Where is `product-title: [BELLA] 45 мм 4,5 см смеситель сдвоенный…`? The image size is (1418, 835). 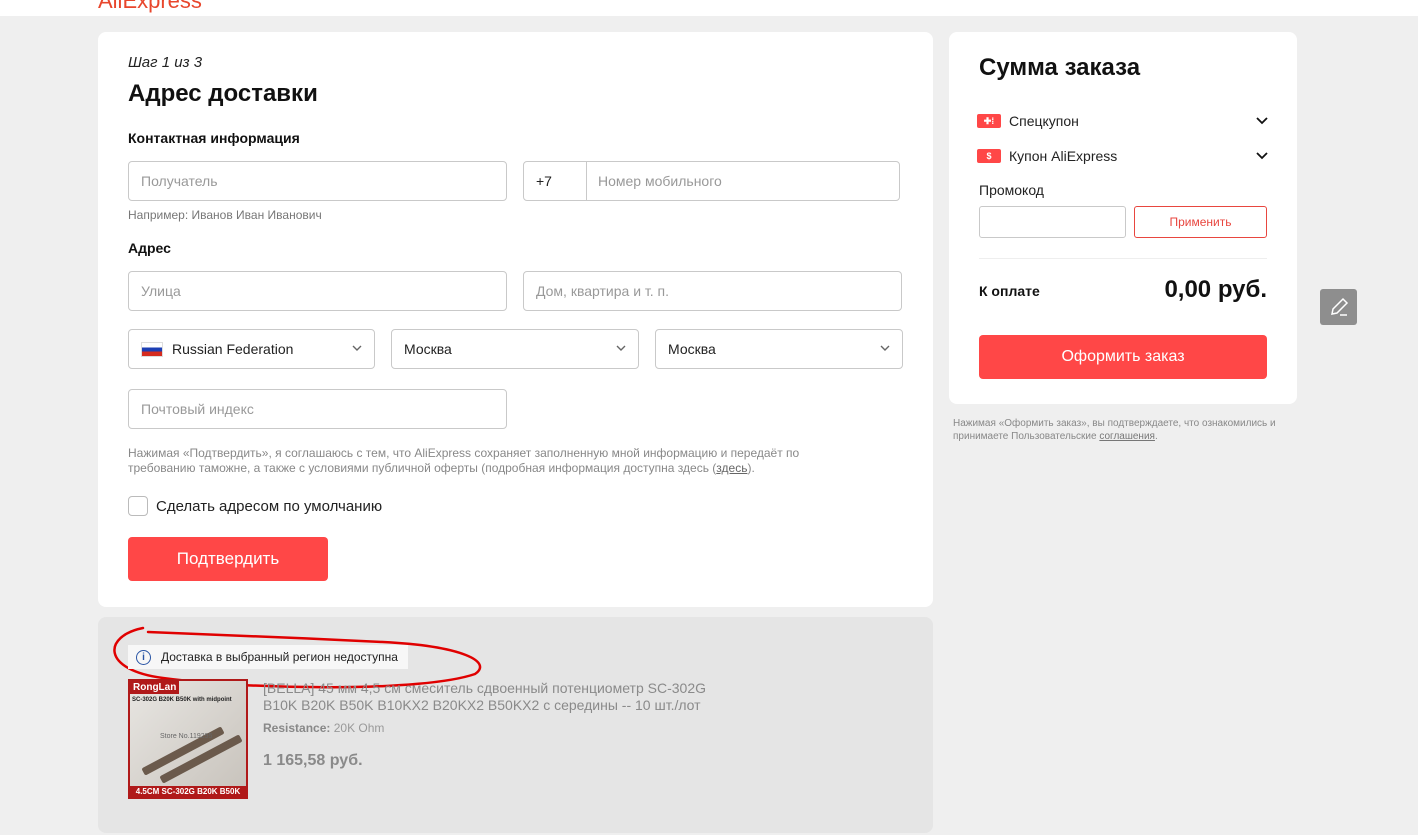 product-title: [BELLA] 45 мм 4,5 см смеситель сдвоенный… is located at coordinates (498, 697).